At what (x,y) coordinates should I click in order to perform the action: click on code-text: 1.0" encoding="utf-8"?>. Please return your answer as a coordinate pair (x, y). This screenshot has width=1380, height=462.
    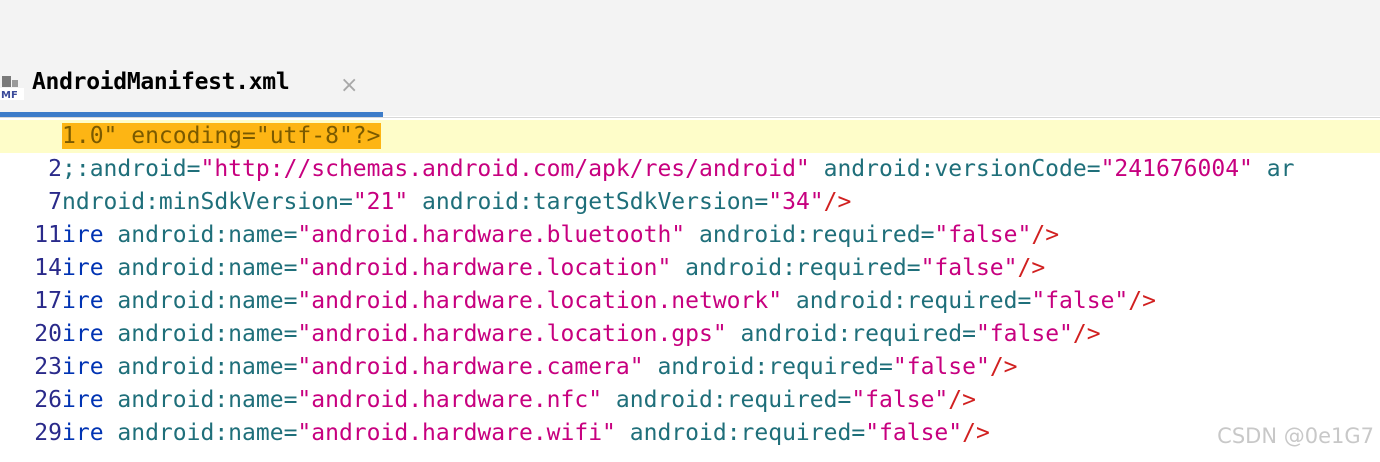
    Looking at the image, I should click on (221, 136).